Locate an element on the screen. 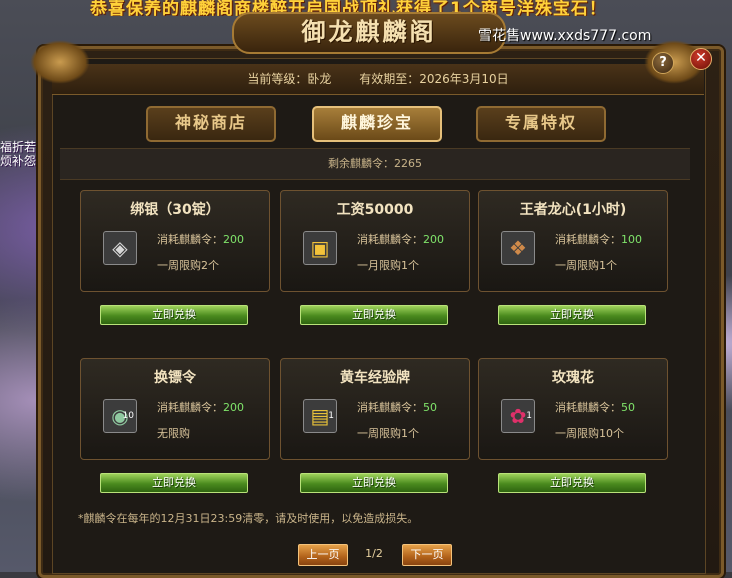  item-name: 王者龙心(1小时) is located at coordinates (573, 210).